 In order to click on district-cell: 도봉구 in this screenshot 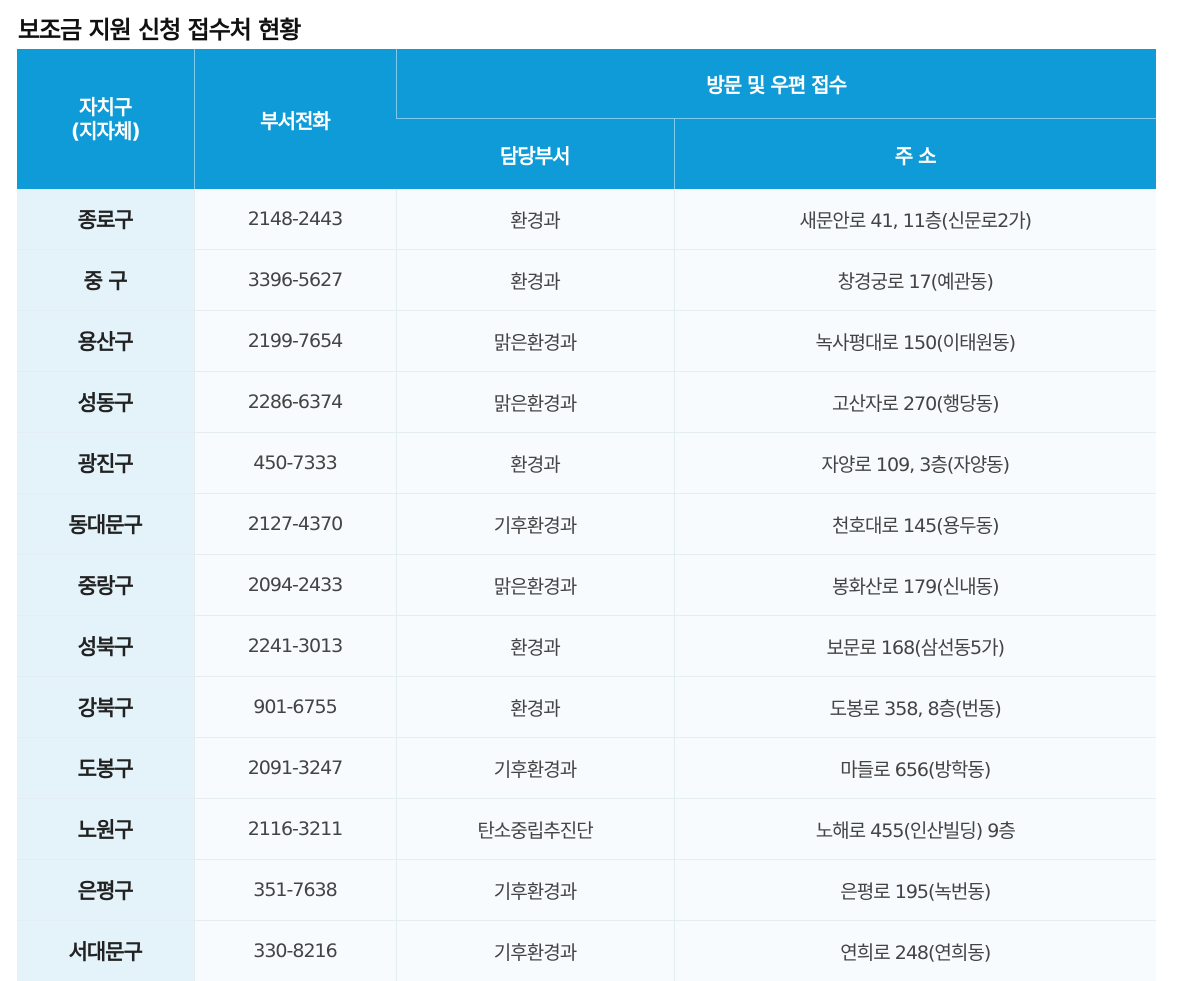, I will do `click(105, 768)`.